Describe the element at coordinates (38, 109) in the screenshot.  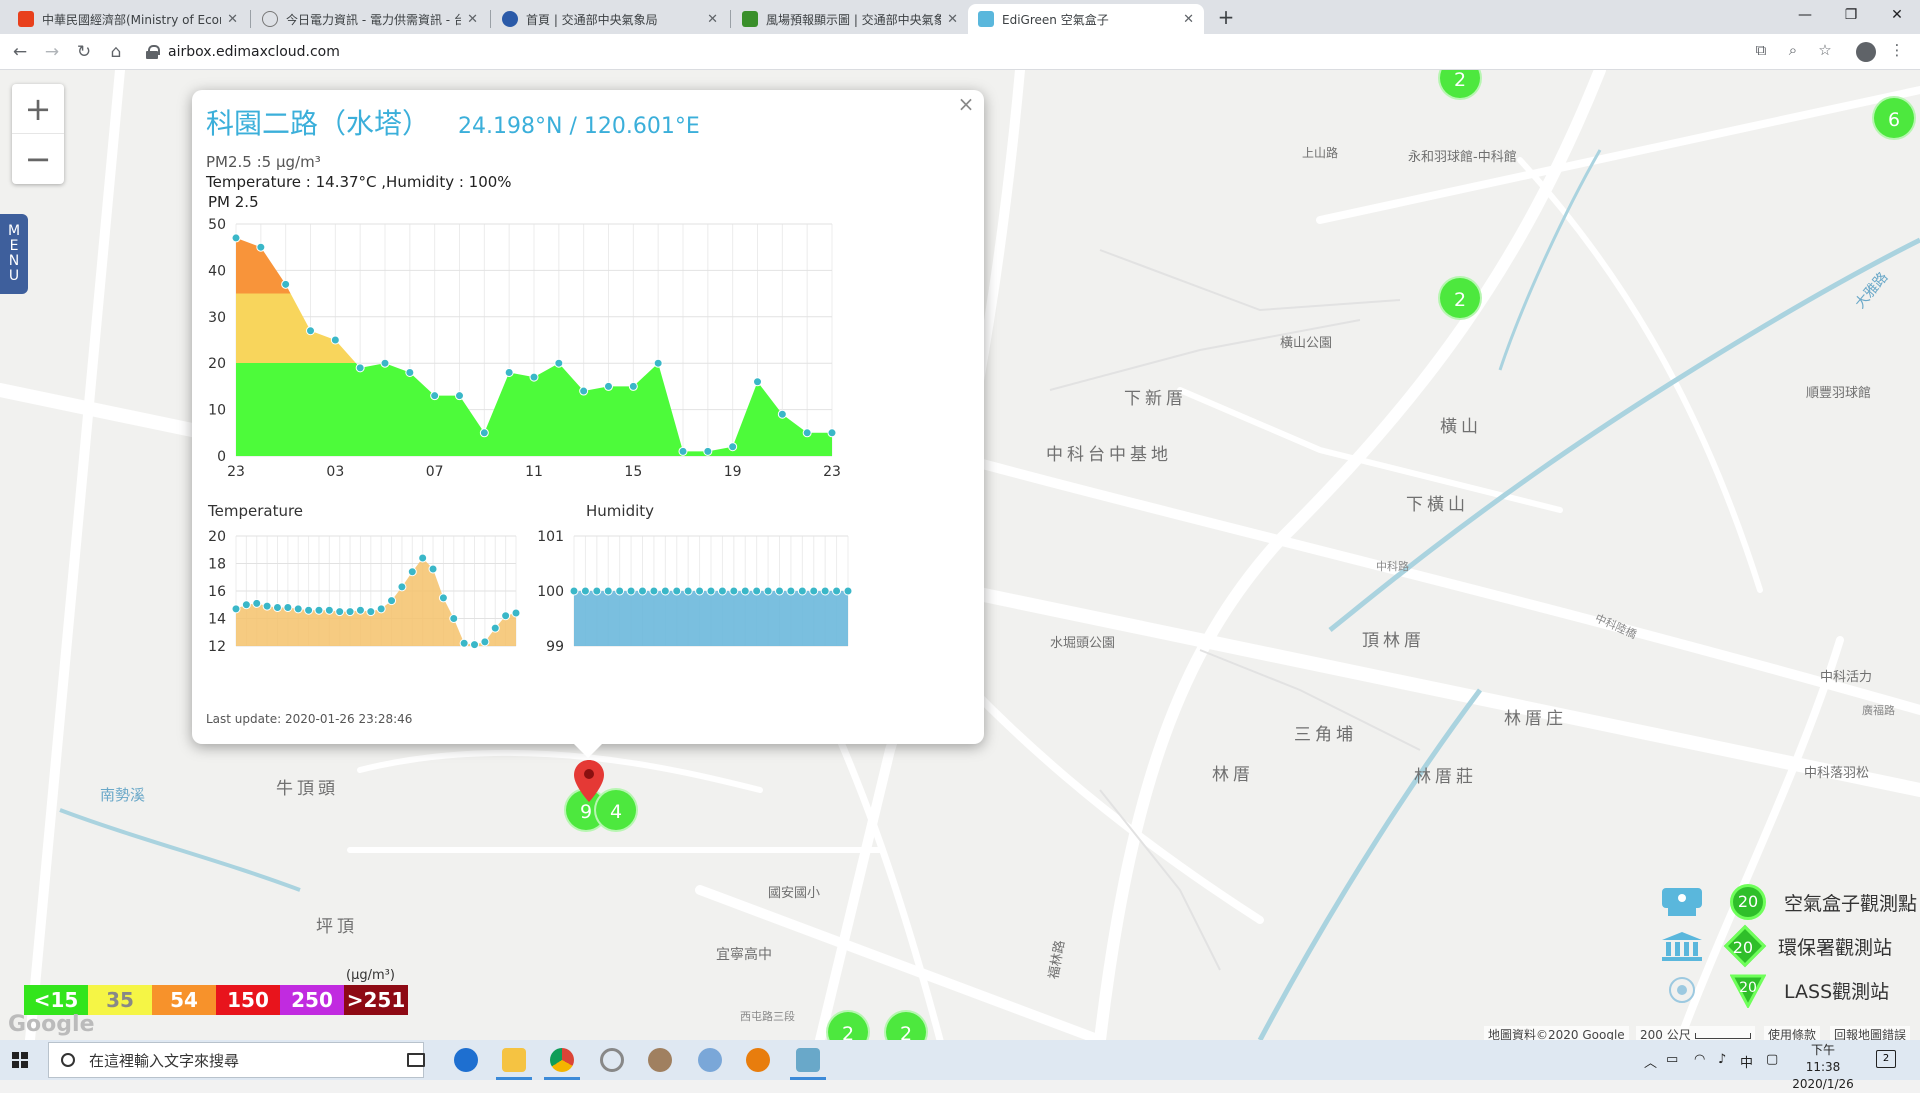
I see `zoom-in-button: +` at that location.